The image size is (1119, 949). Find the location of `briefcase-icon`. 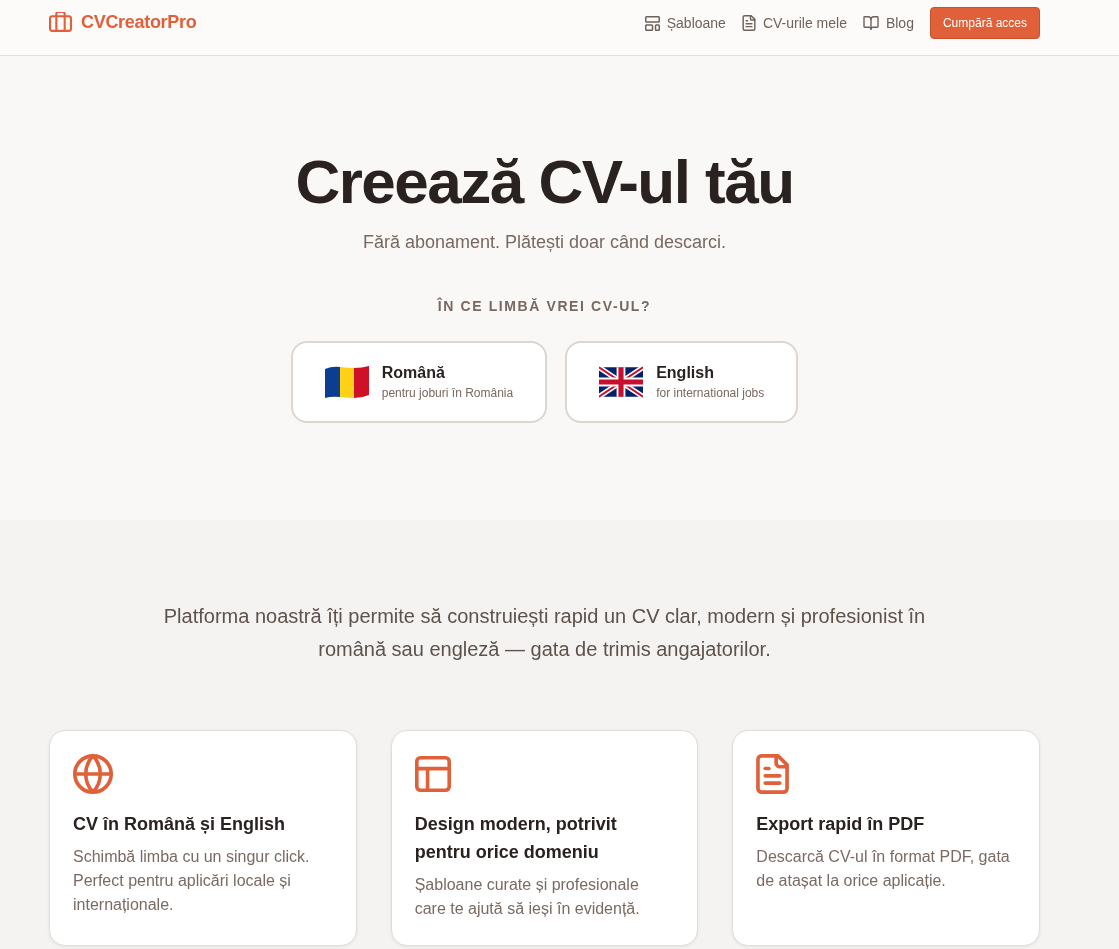

briefcase-icon is located at coordinates (60, 22).